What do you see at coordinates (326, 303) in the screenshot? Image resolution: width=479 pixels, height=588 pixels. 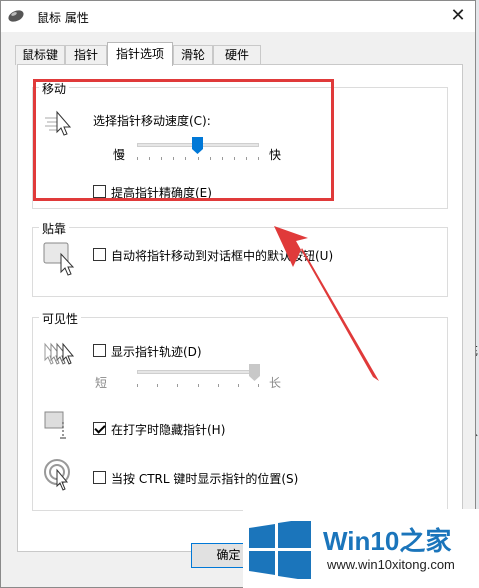 I see `annotation-arrow` at bounding box center [326, 303].